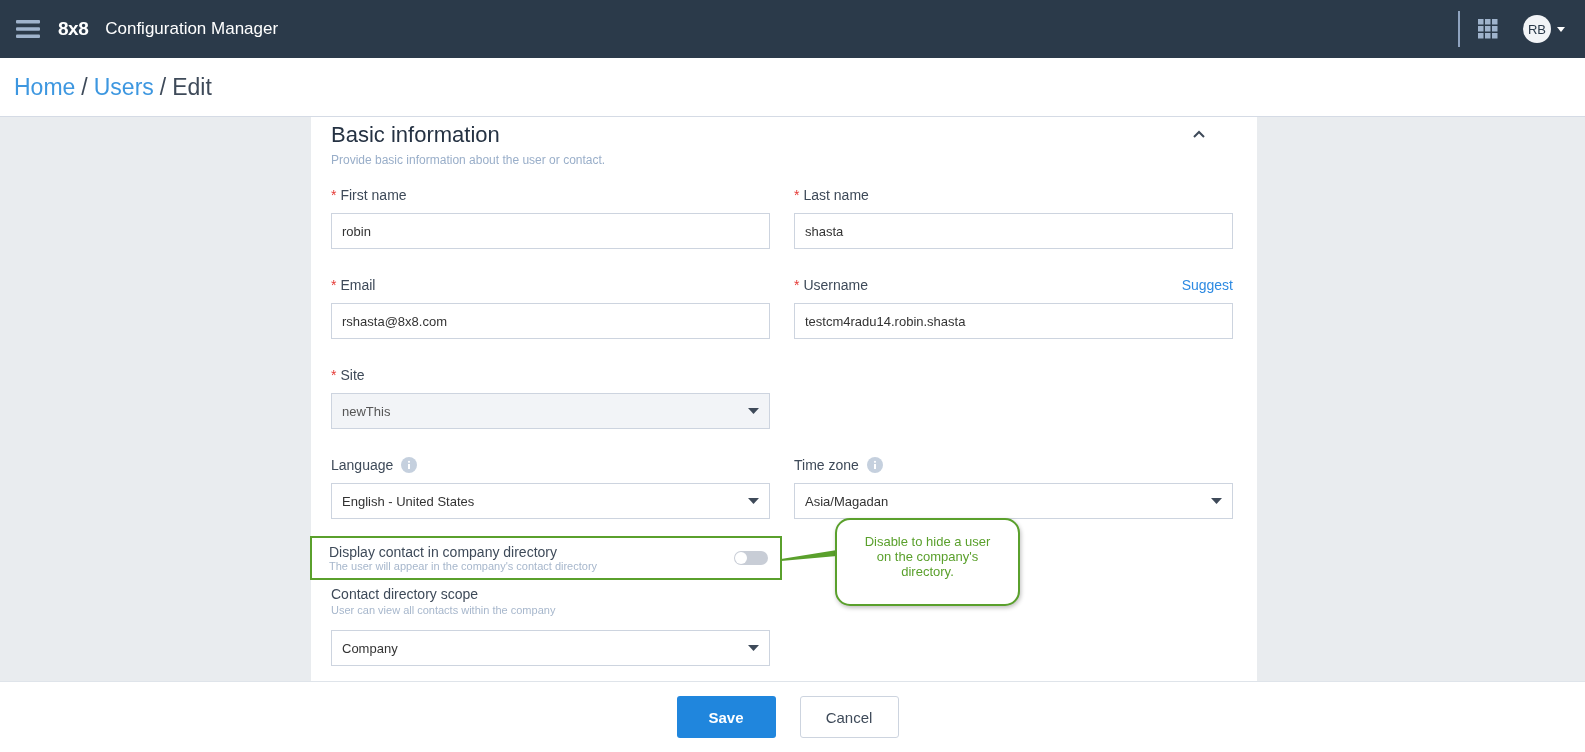 This screenshot has height=752, width=1585. I want to click on menu-icon, so click(28, 29).